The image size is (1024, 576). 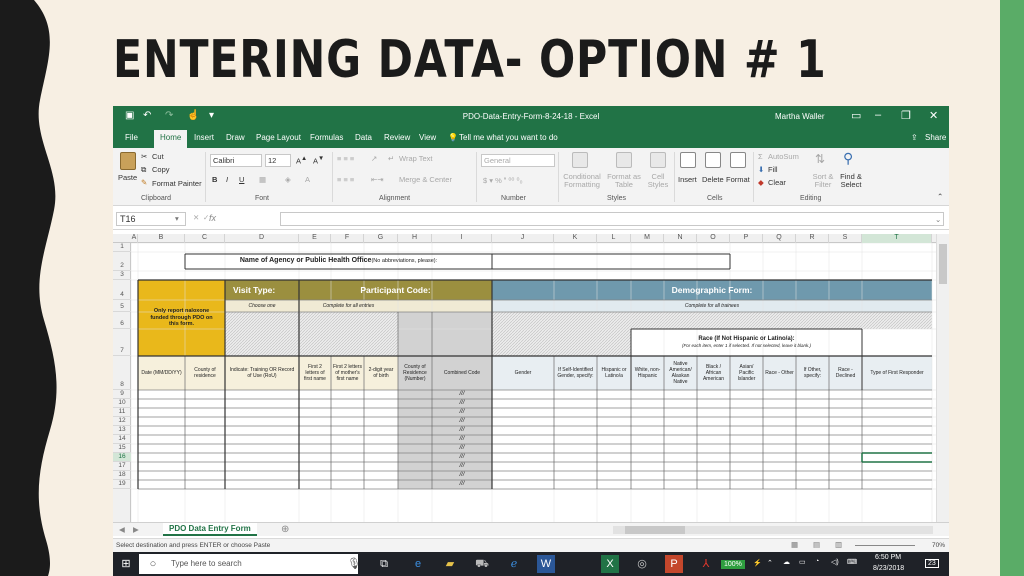 What do you see at coordinates (933, 115) in the screenshot?
I see `close-icon: ✕` at bounding box center [933, 115].